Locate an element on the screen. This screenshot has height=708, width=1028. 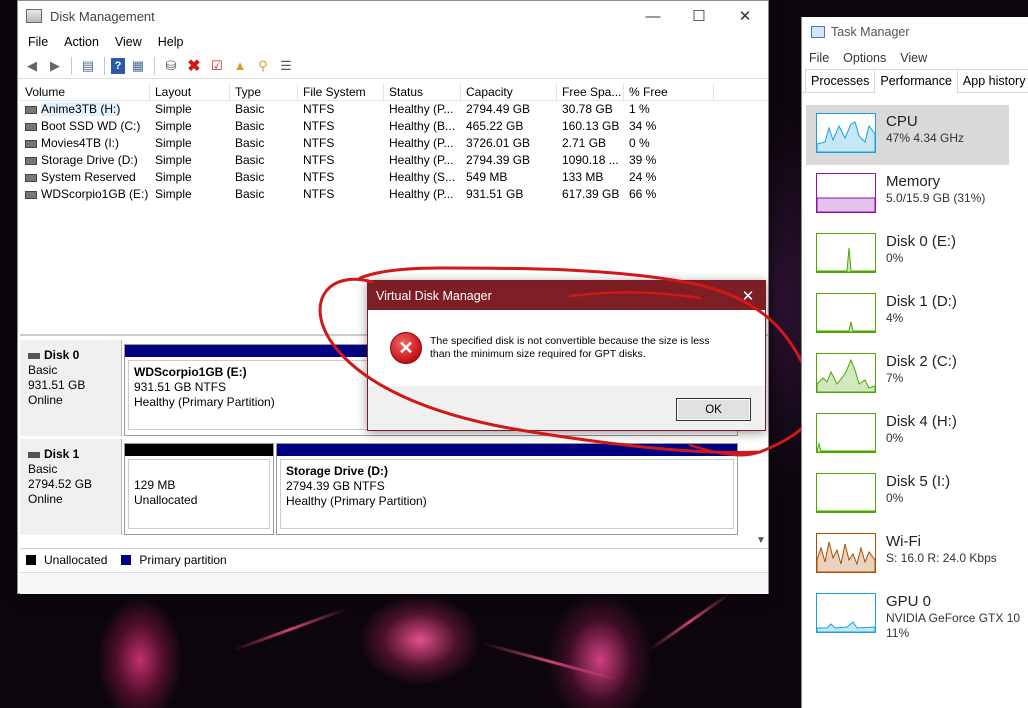
perf-item-memory: Memory 5.0/15.9 GB (31%) is located at coordinates (907, 195).